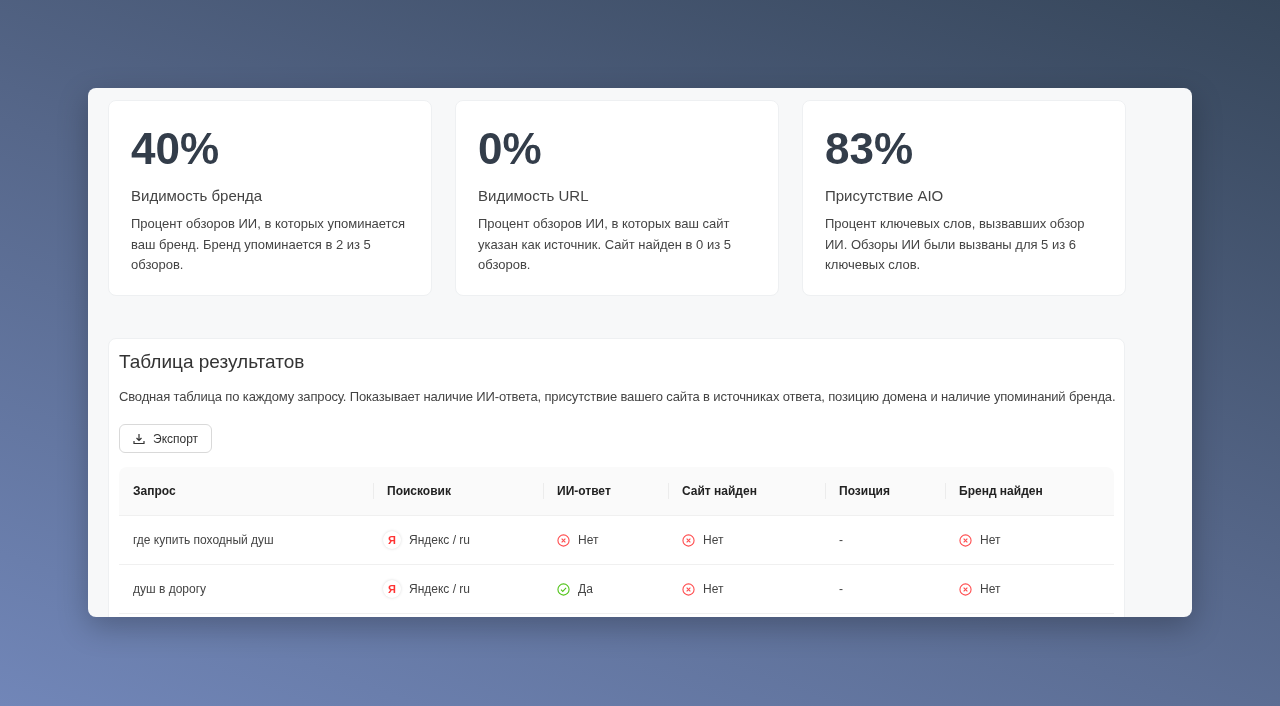  What do you see at coordinates (585, 589) in the screenshot?
I see `status-text: Да` at bounding box center [585, 589].